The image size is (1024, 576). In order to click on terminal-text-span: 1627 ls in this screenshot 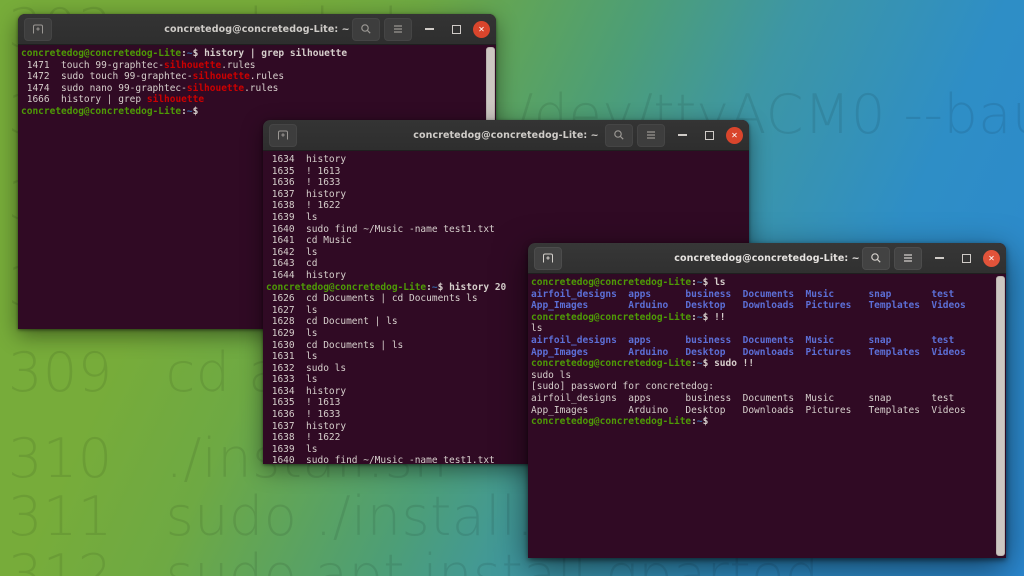, I will do `click(292, 310)`.